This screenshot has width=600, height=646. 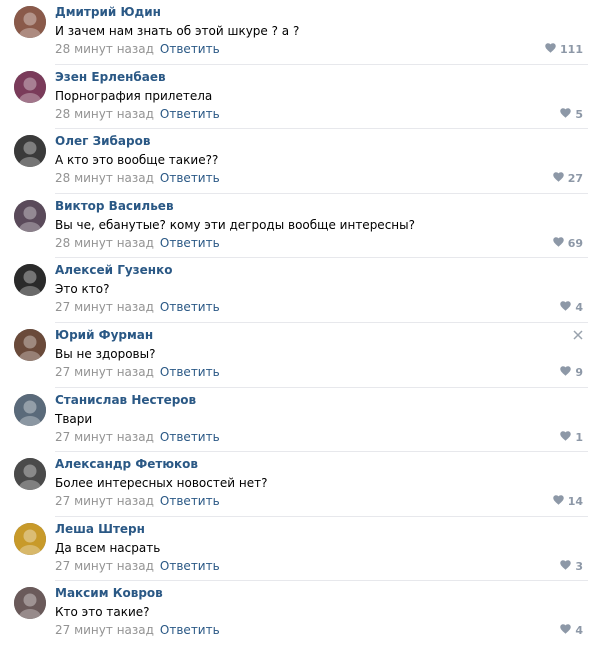 I want to click on like-count: 1, so click(x=579, y=437).